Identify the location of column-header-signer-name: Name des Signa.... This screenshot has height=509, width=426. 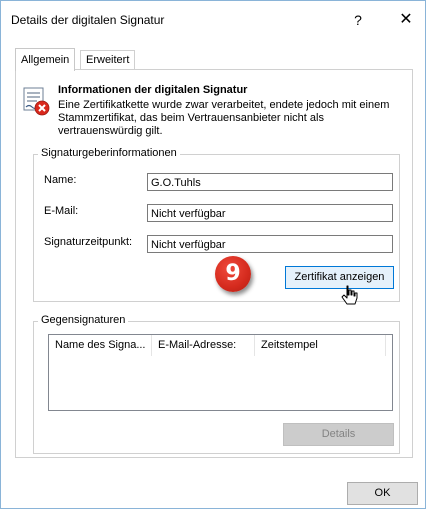
(100, 345).